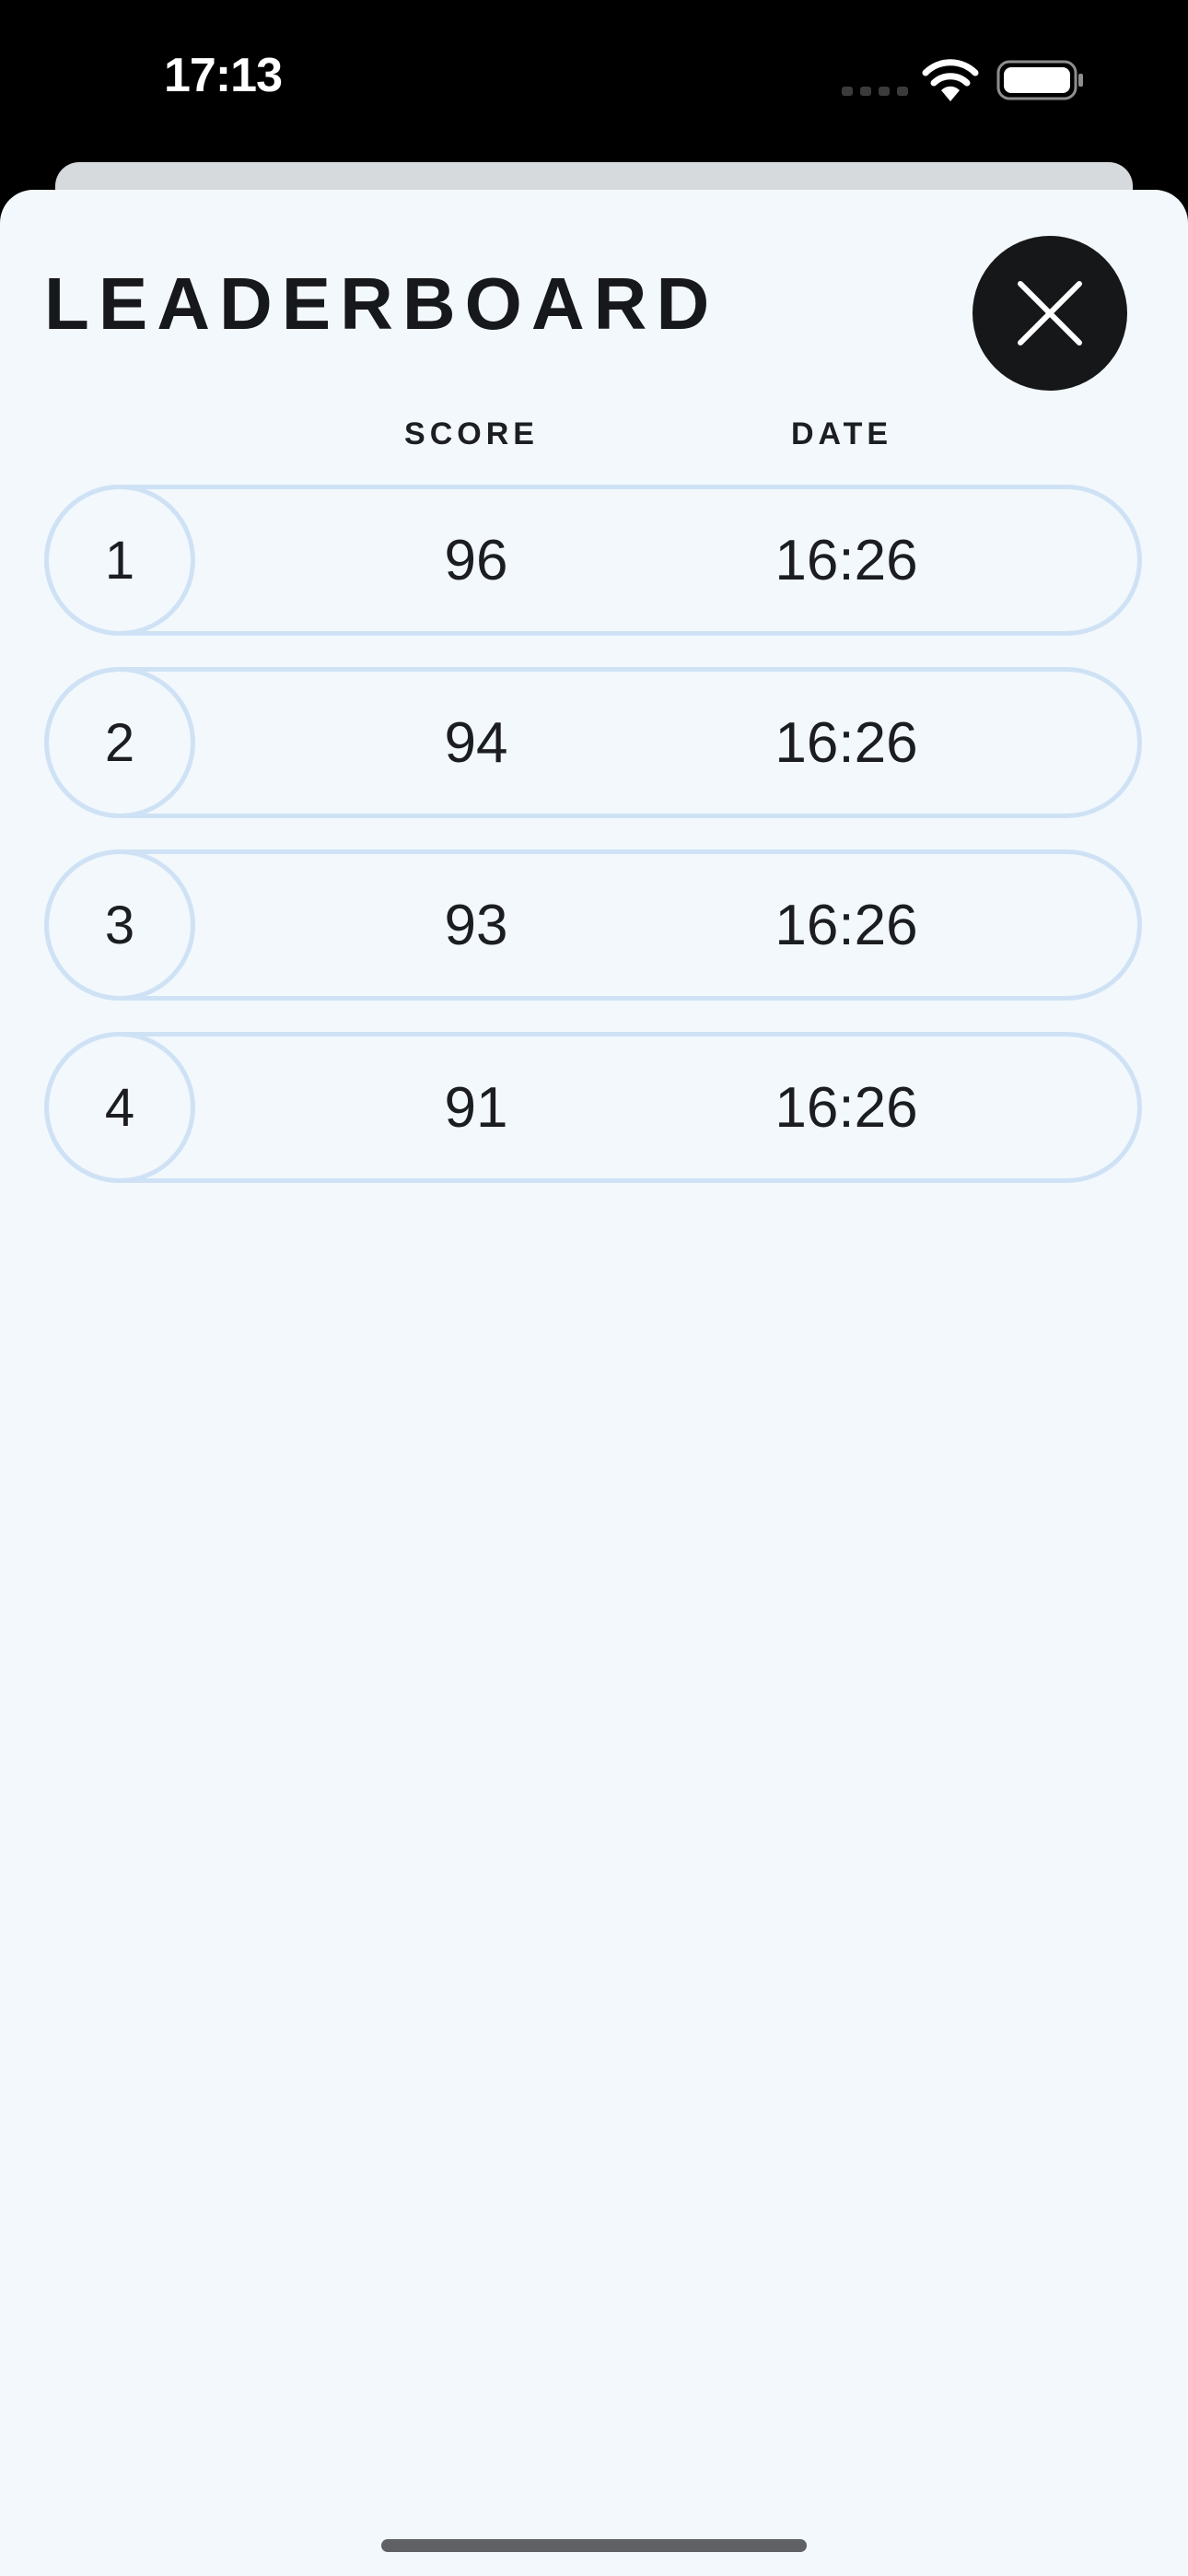  I want to click on score-value: 91, so click(476, 1107).